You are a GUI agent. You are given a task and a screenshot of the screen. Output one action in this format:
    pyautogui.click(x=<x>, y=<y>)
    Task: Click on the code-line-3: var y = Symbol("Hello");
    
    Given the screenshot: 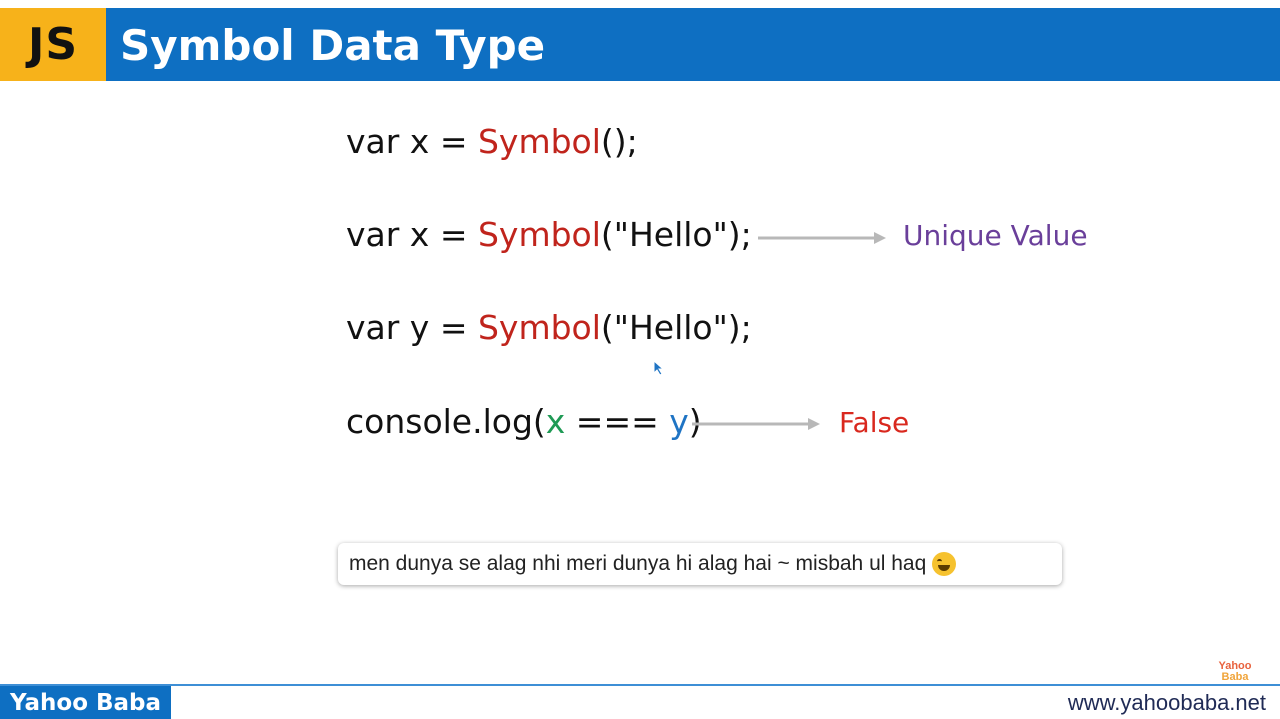 What is the action you would take?
    pyautogui.click(x=549, y=327)
    